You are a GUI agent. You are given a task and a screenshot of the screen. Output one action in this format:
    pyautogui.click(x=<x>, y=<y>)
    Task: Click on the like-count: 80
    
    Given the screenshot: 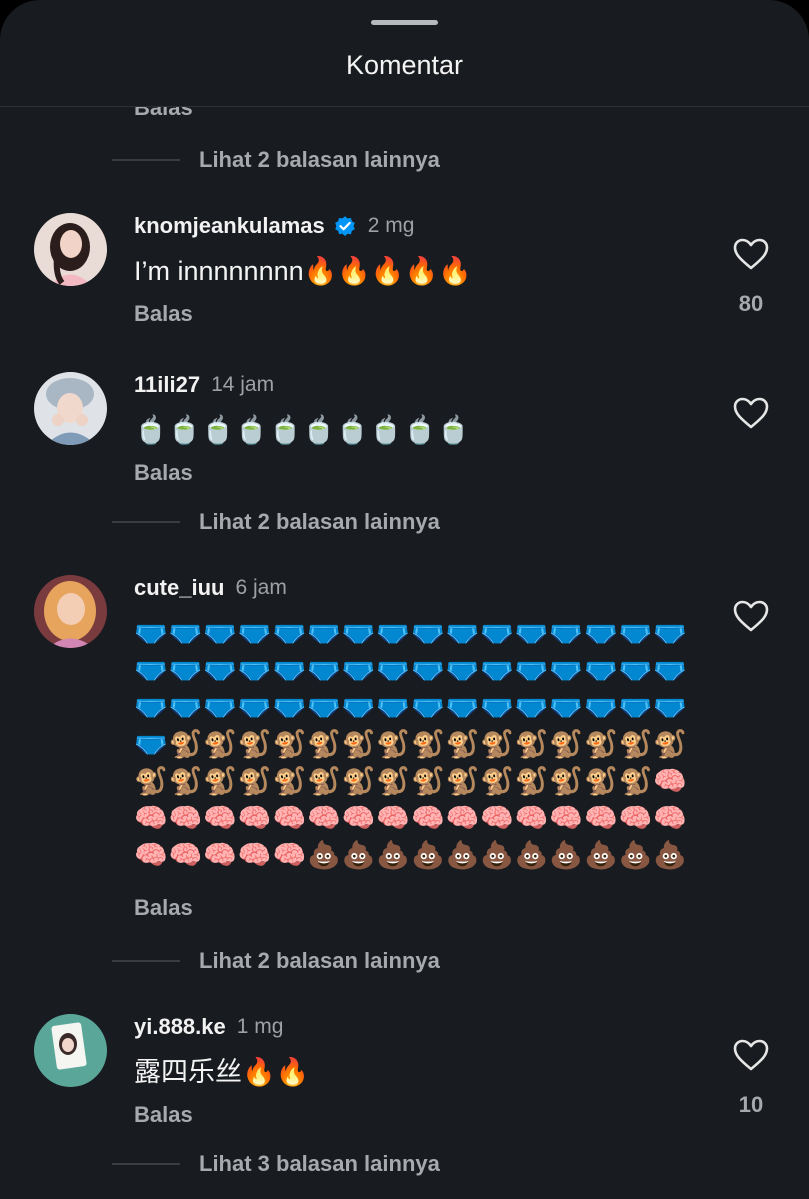 What is the action you would take?
    pyautogui.click(x=751, y=303)
    